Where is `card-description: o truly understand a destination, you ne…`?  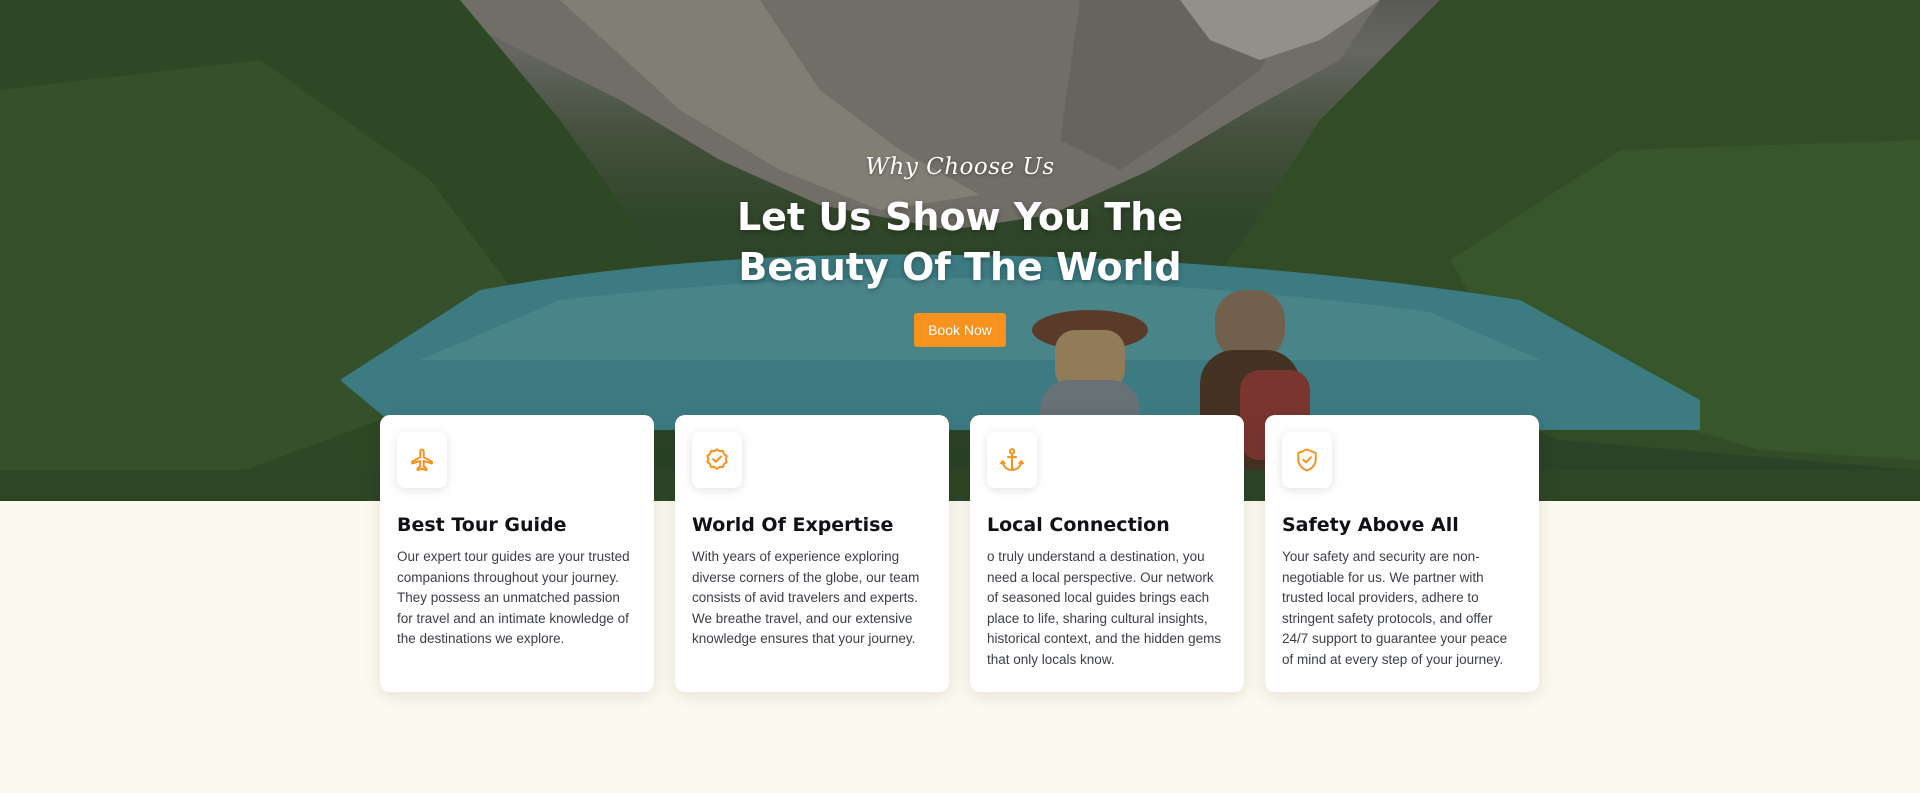
card-description: o truly understand a destination, you ne… is located at coordinates (1104, 608).